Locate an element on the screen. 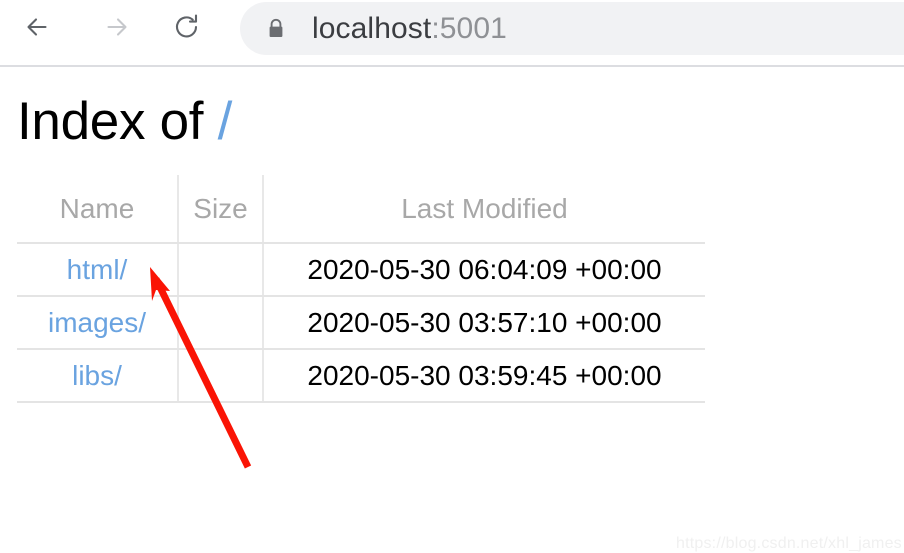 The height and width of the screenshot is (553, 904). cell-last-modified: 2020-05-30 03:59:45 +00:00 is located at coordinates (484, 376).